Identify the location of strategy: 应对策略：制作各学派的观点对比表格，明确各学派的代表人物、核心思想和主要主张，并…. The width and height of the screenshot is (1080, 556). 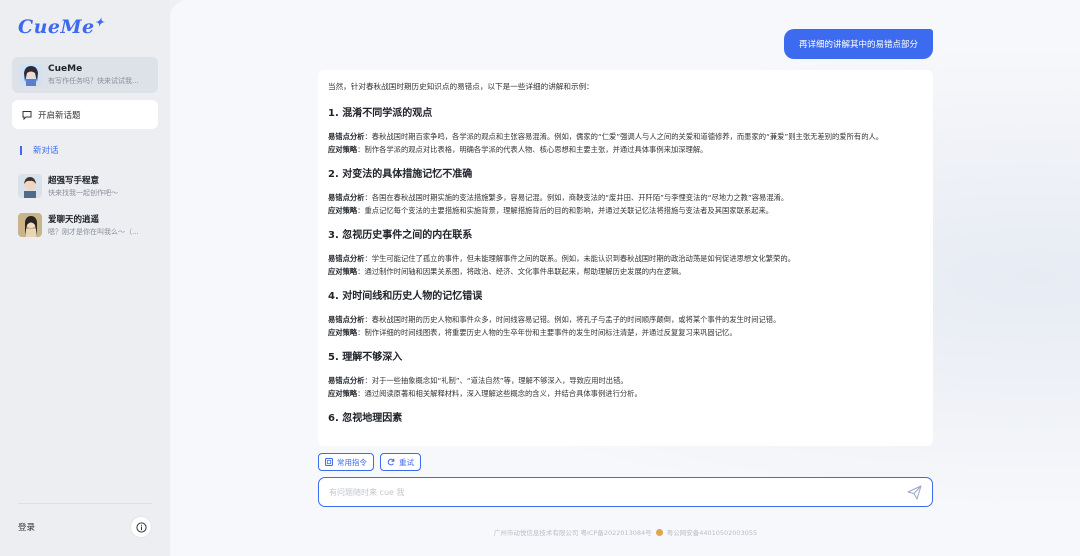
(518, 149).